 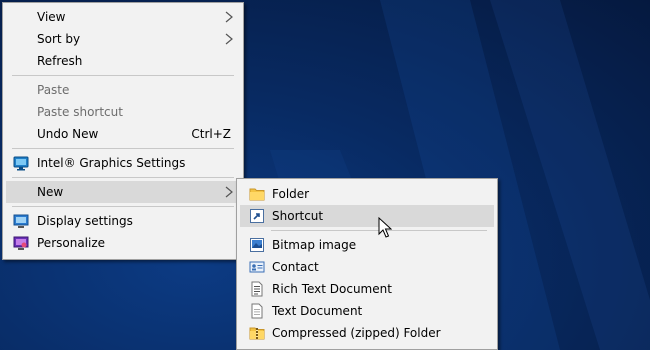 I want to click on menu-item-display-settings: Display settings, so click(x=123, y=221).